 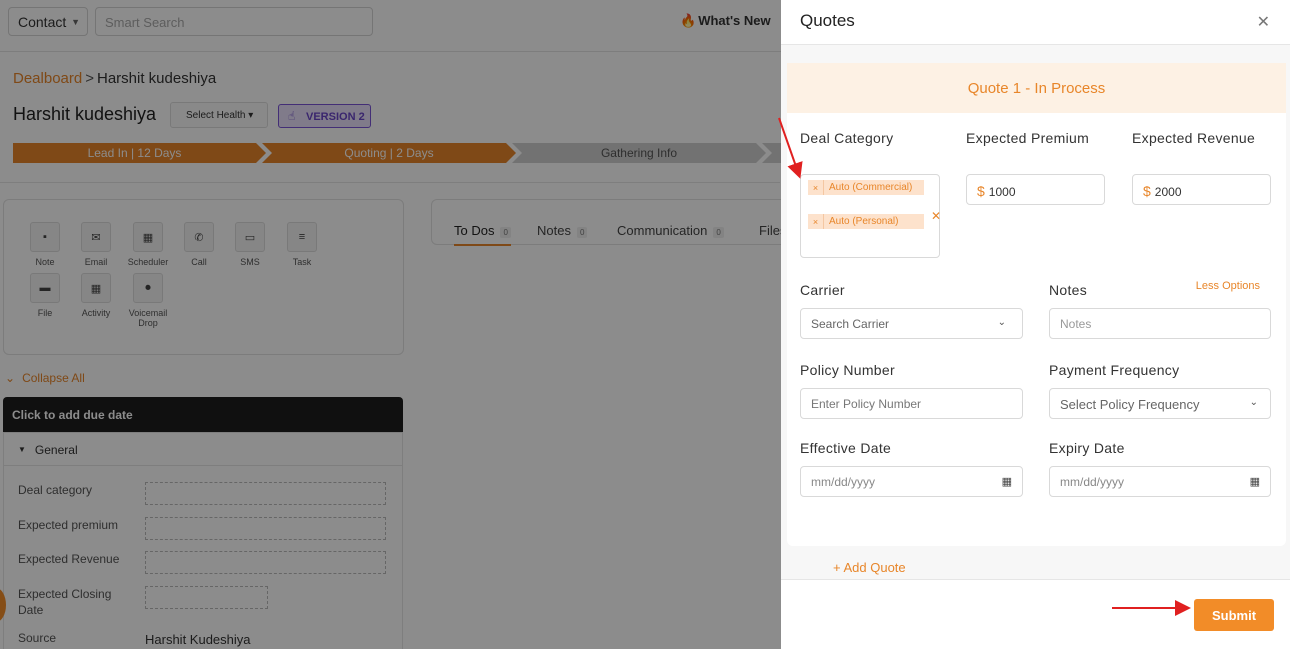 What do you see at coordinates (1234, 615) in the screenshot?
I see `submit-button: Submit` at bounding box center [1234, 615].